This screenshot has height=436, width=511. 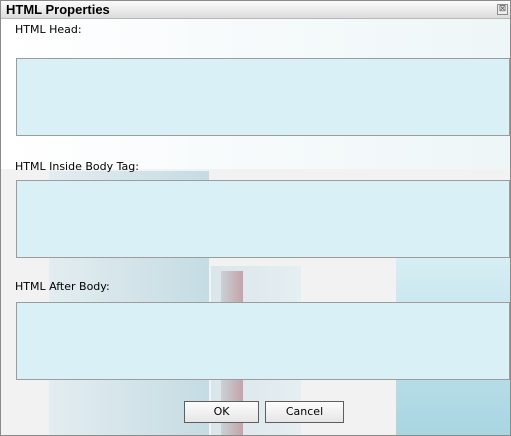 I want to click on close-icon: ⊠, so click(x=502, y=9).